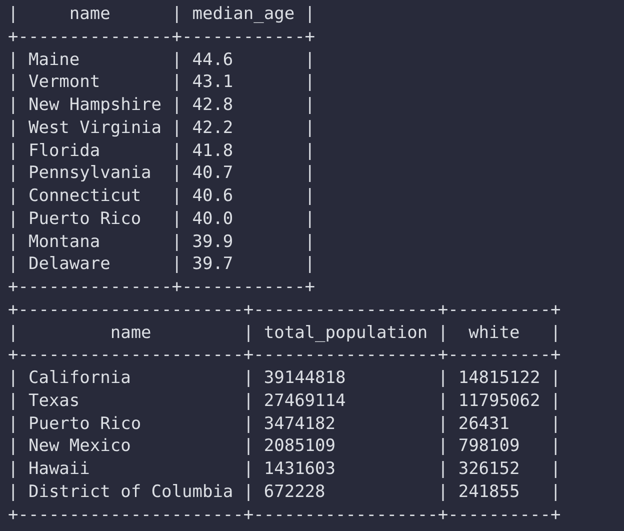  Describe the element at coordinates (162, 105) in the screenshot. I see `terminal-line: | New Hampshire | 42.8 |` at that location.